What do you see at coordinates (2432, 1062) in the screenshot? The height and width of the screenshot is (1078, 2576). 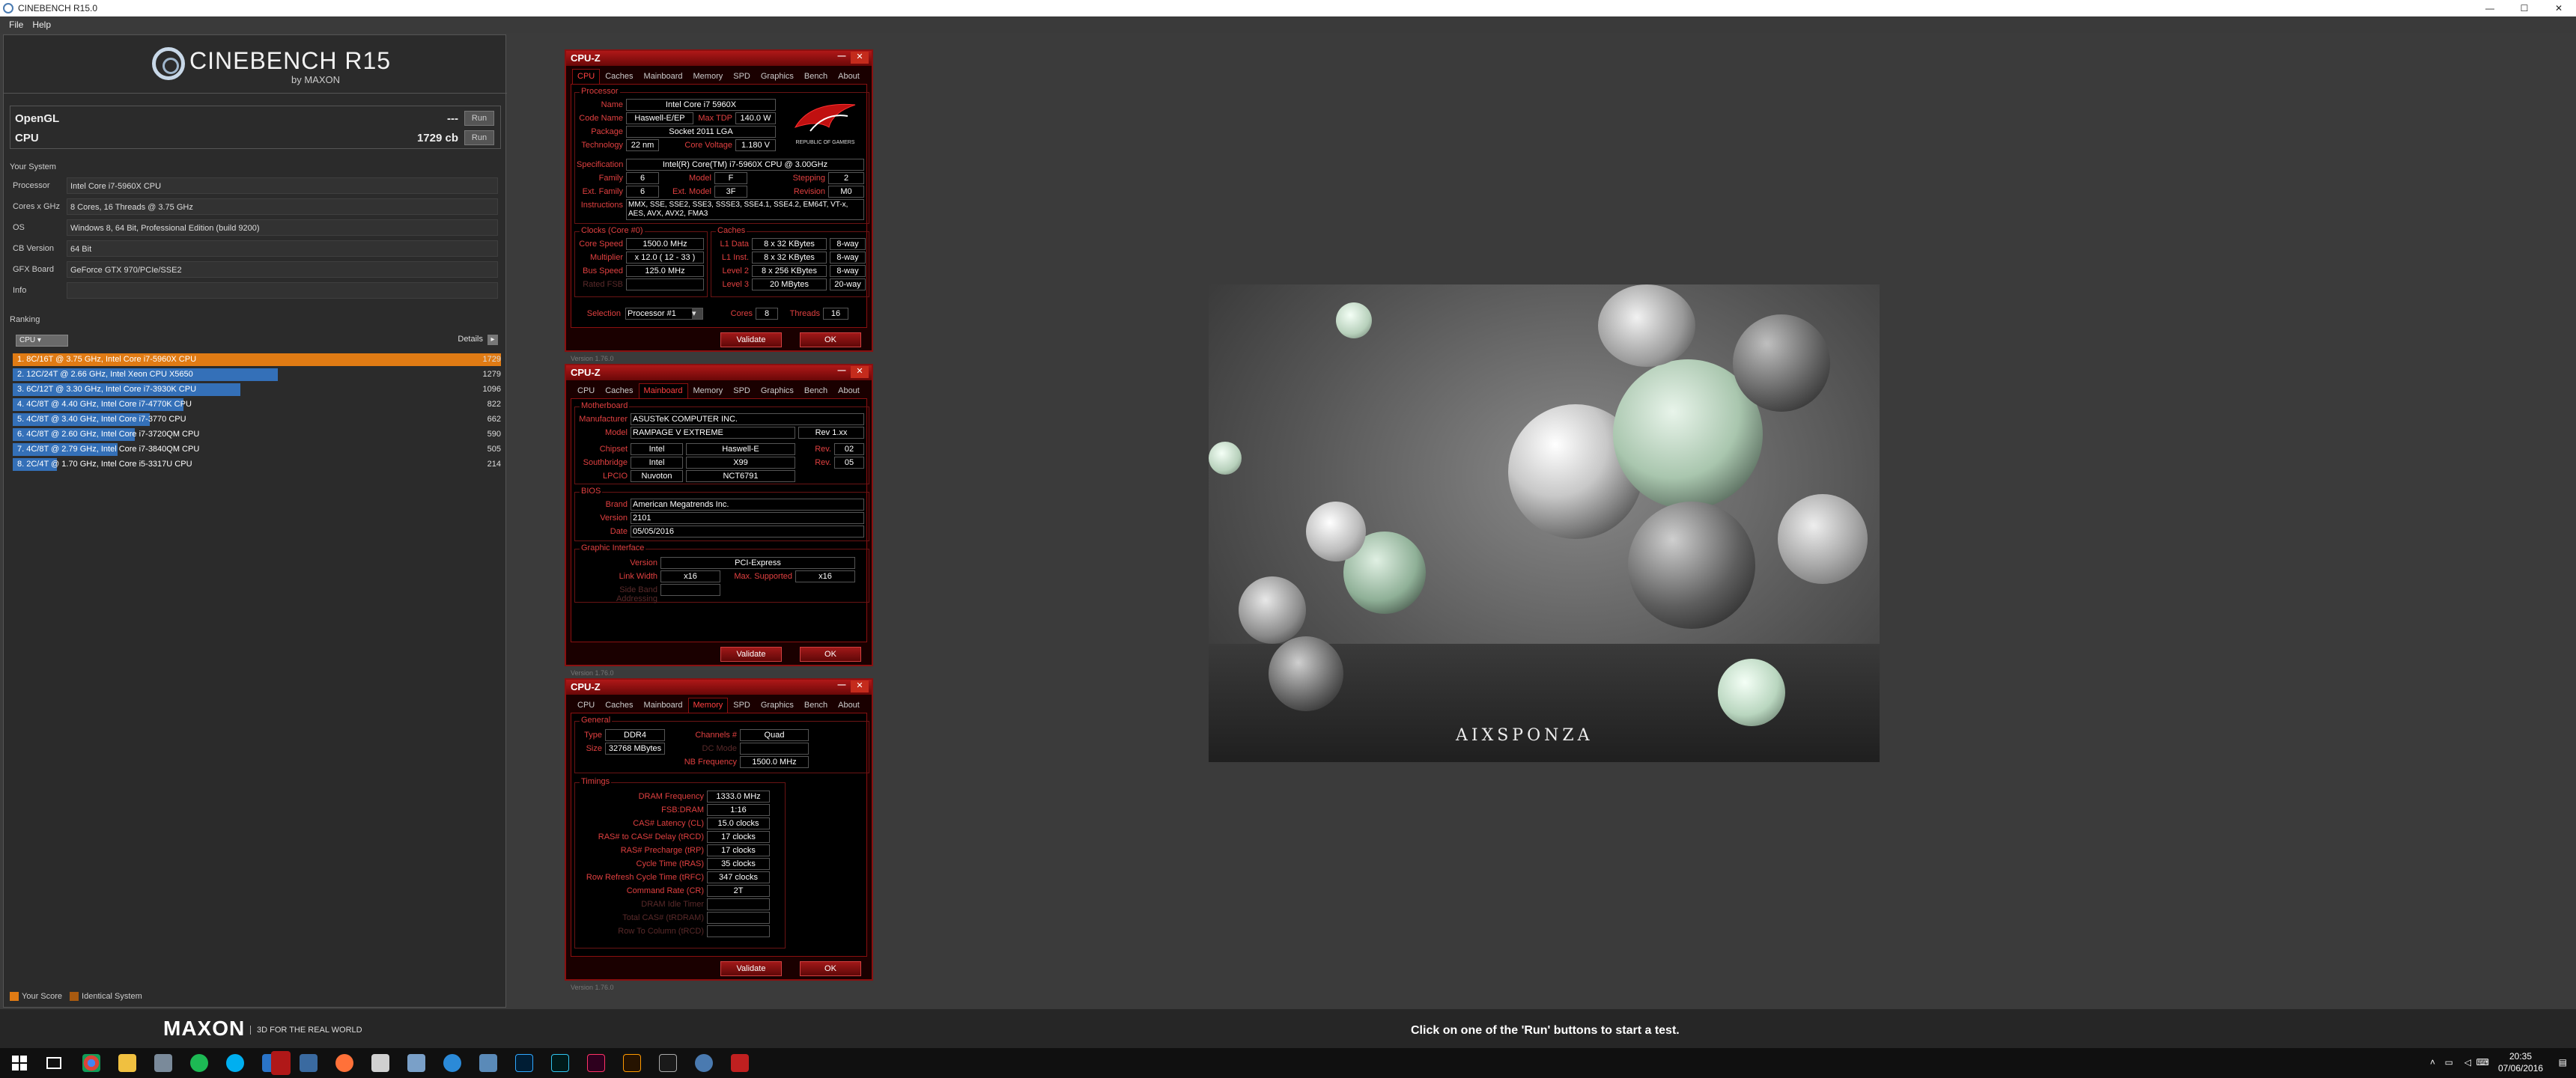 I see `tray-chevron-icon: ˄` at bounding box center [2432, 1062].